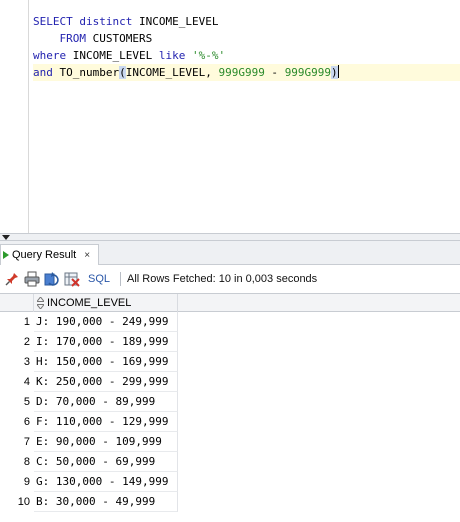 Image resolution: width=460 pixels, height=522 pixels. Describe the element at coordinates (230, 402) in the screenshot. I see `table-row: 5 D: 70,000 - 89,999` at that location.